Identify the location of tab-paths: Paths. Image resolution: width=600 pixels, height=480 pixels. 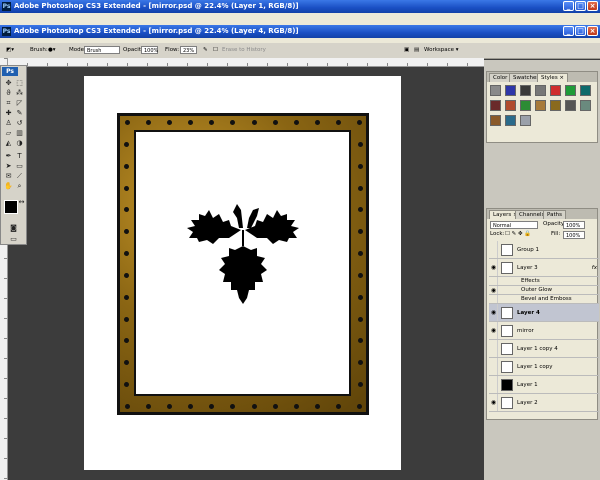
(554, 214).